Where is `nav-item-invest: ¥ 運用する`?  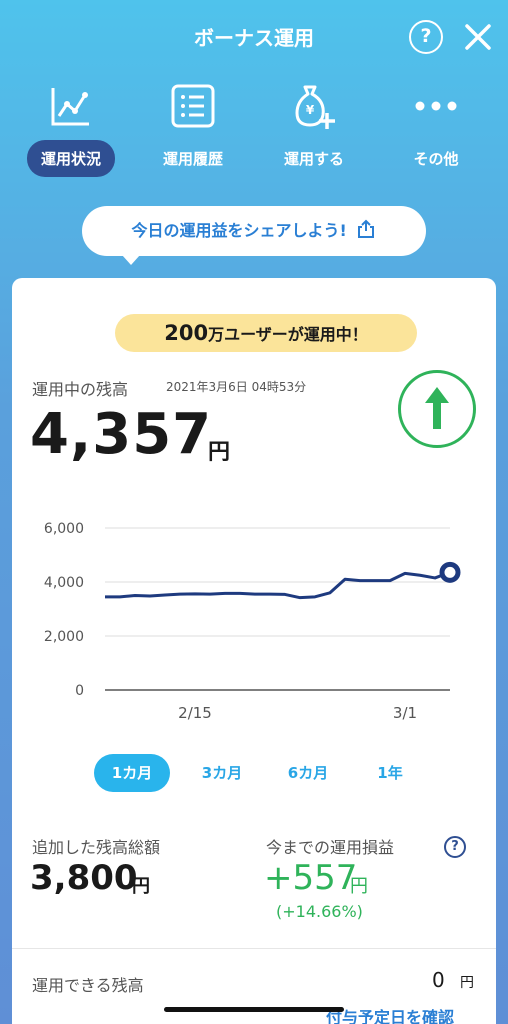
nav-item-invest: ¥ 運用する is located at coordinates (314, 128).